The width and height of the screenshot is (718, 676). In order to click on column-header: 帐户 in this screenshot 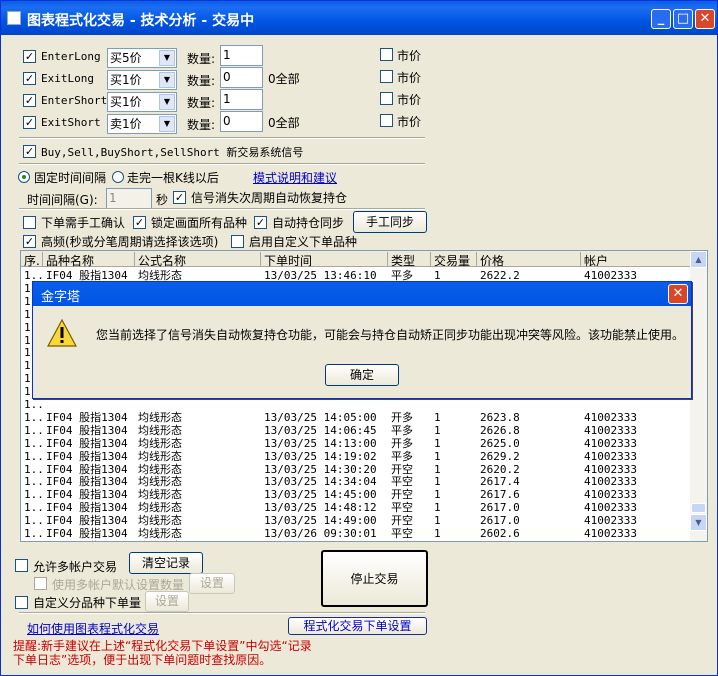, I will do `click(636, 260)`.